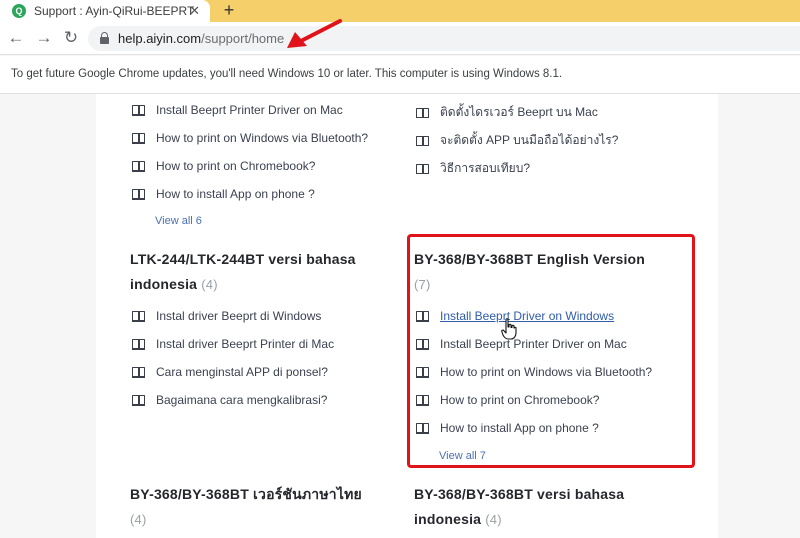 The width and height of the screenshot is (800, 538). I want to click on close-tab-icon: ✕, so click(194, 11).